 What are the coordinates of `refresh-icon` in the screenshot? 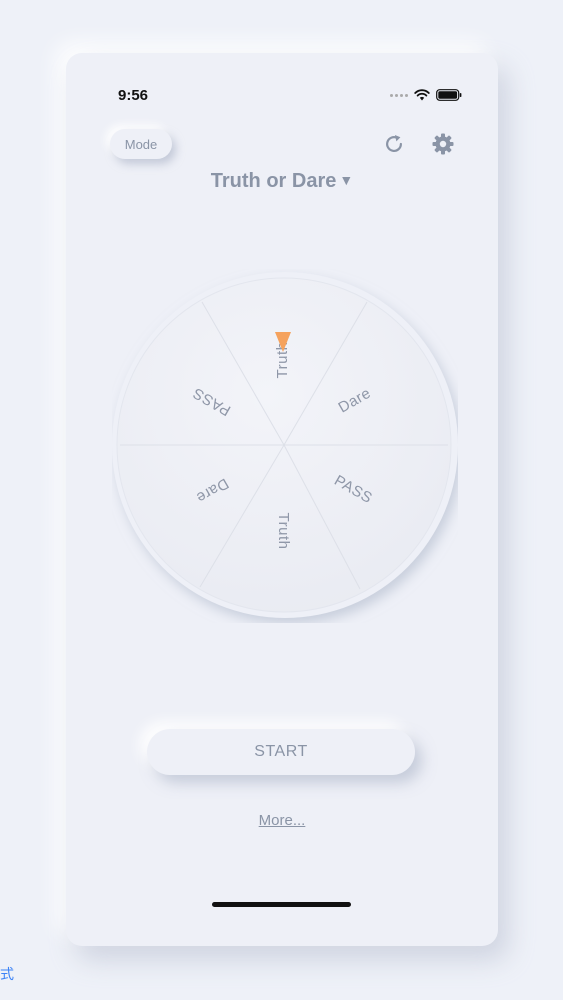 It's located at (394, 143).